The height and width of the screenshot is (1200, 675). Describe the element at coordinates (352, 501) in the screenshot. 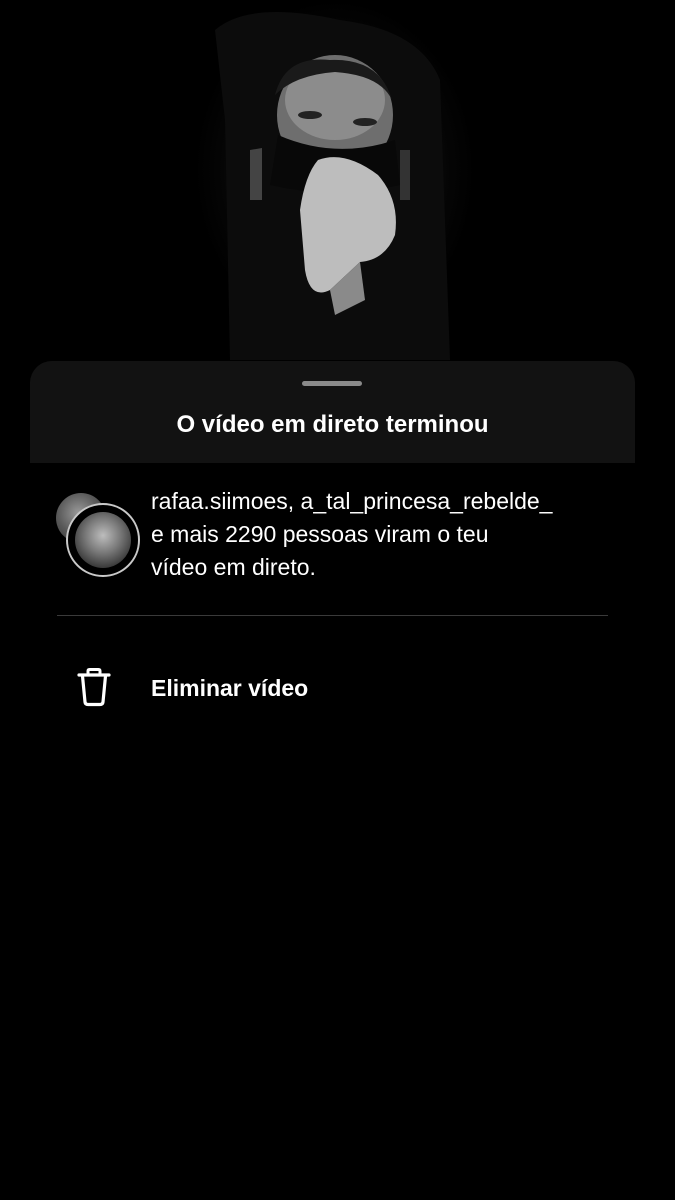

I see `viewer-names: rafaa.siimoes, a_tal_princesa_rebelde_` at that location.